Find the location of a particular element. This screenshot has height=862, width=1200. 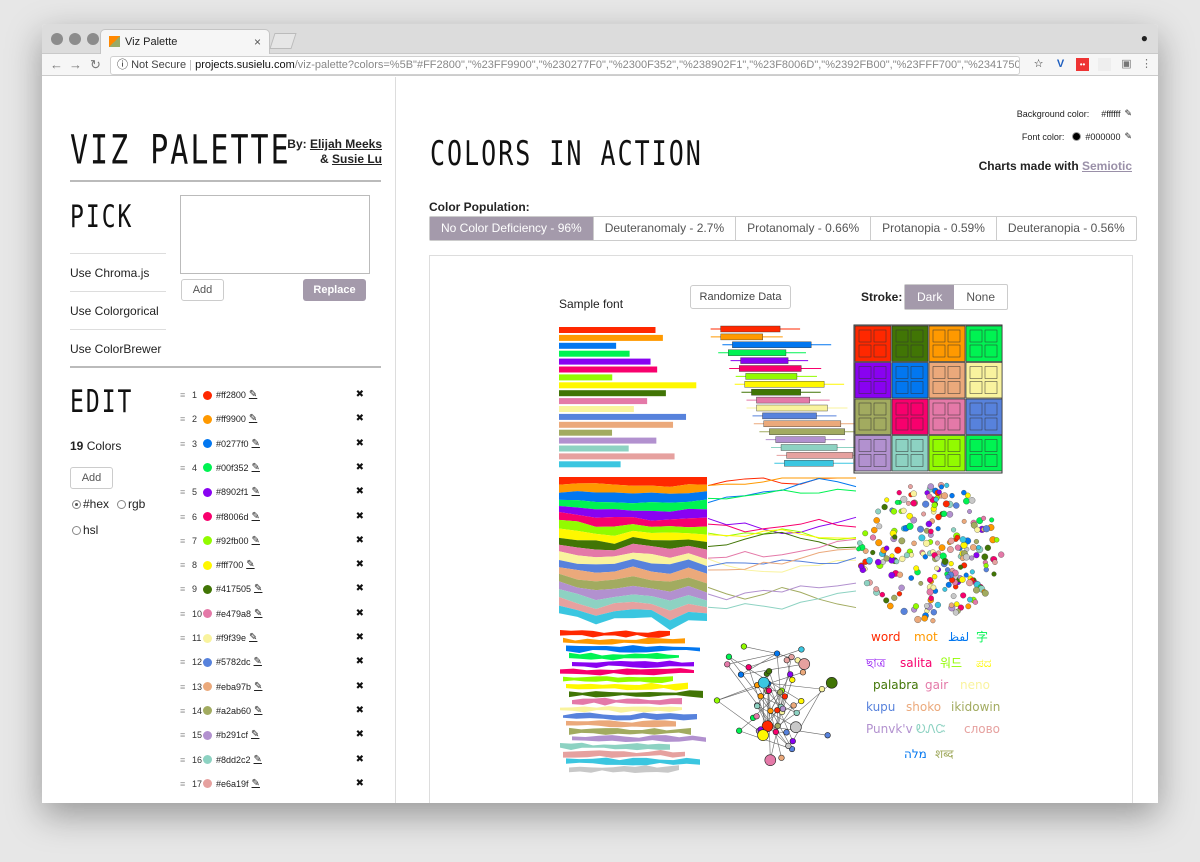

menu-icon: ⋮ is located at coordinates (1146, 64).